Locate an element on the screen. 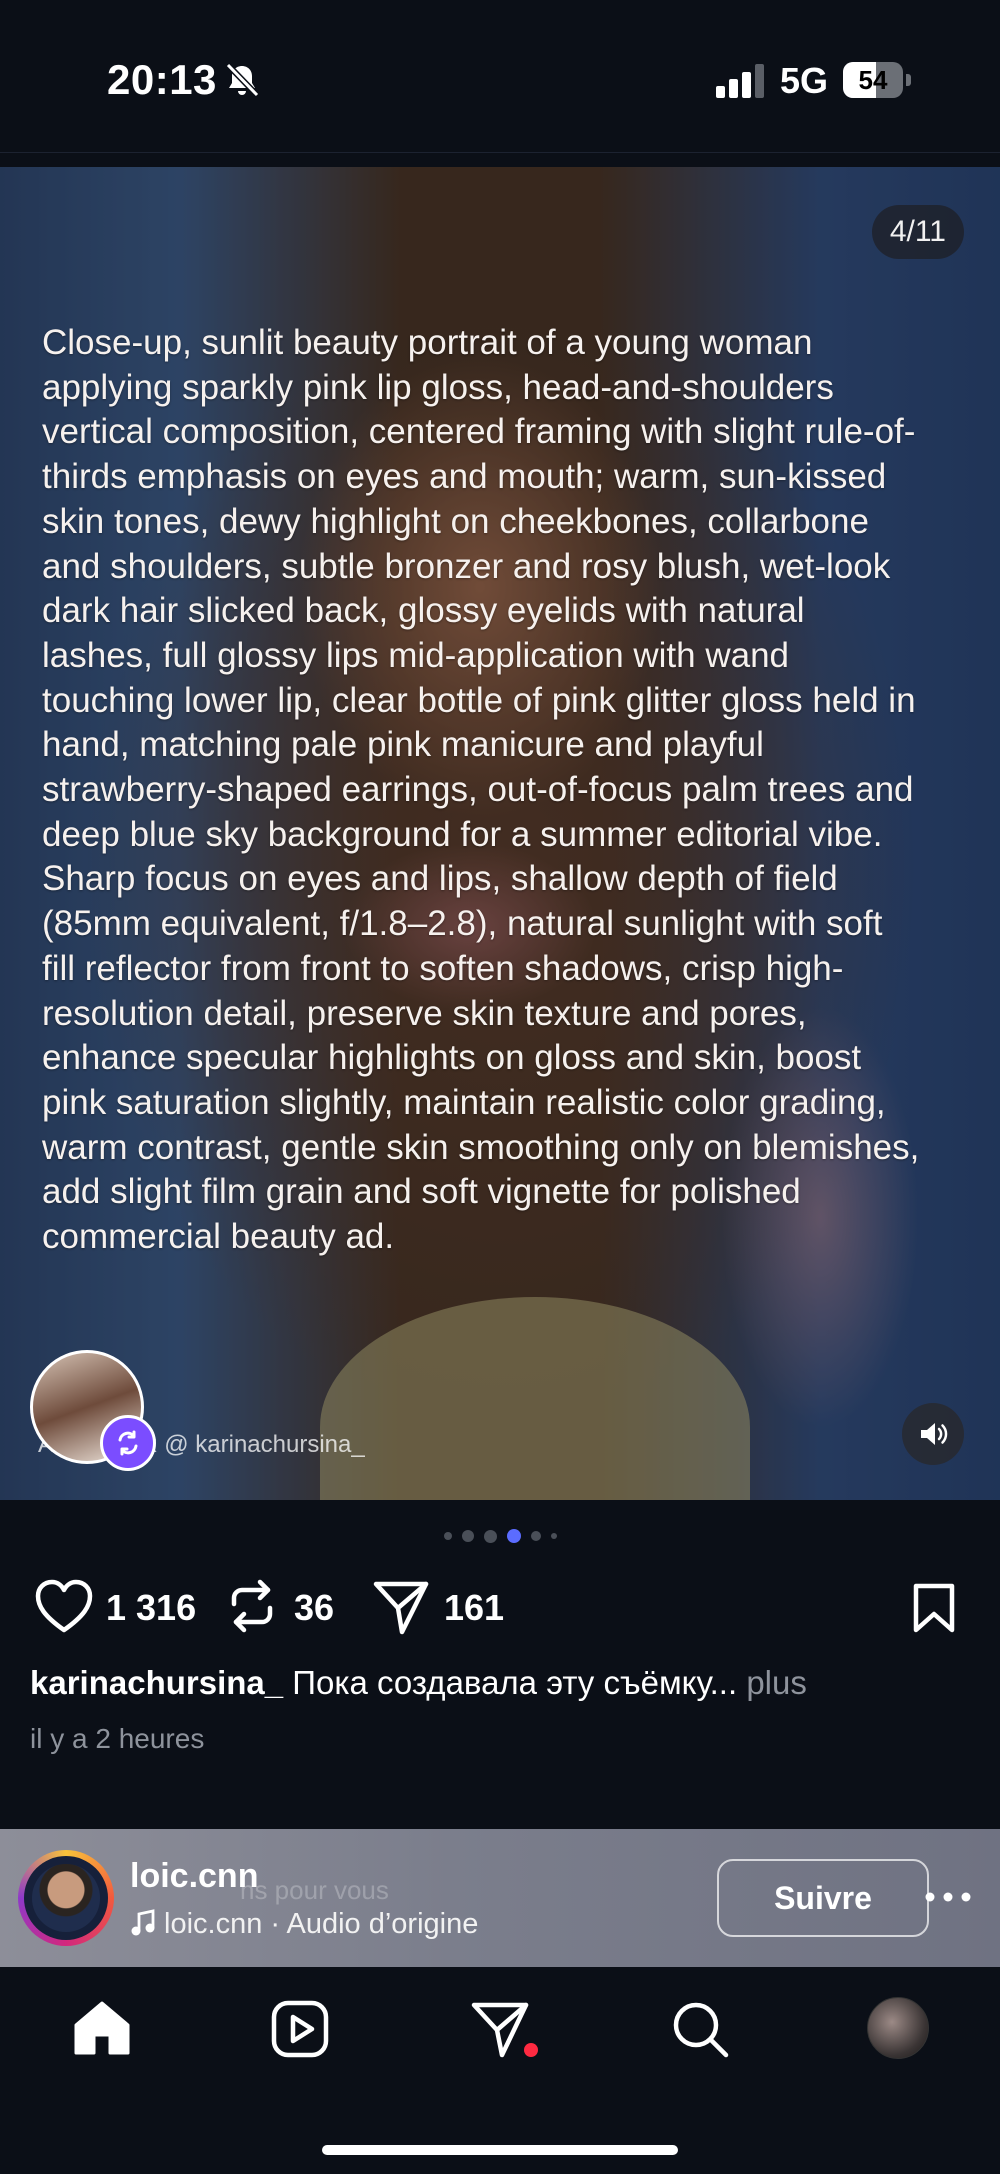 Image resolution: width=1000 pixels, height=2174 pixels. signal-icon is located at coordinates (740, 81).